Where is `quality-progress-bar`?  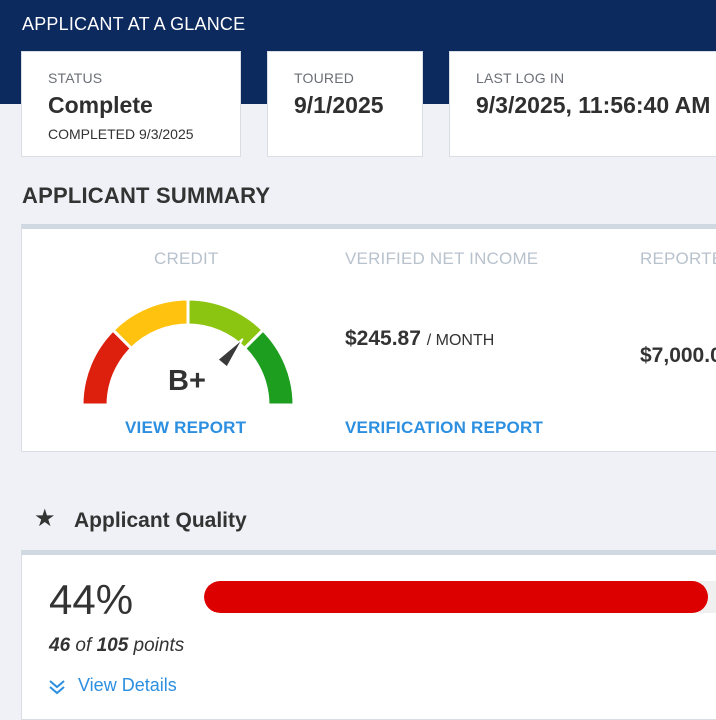
quality-progress-bar is located at coordinates (460, 597).